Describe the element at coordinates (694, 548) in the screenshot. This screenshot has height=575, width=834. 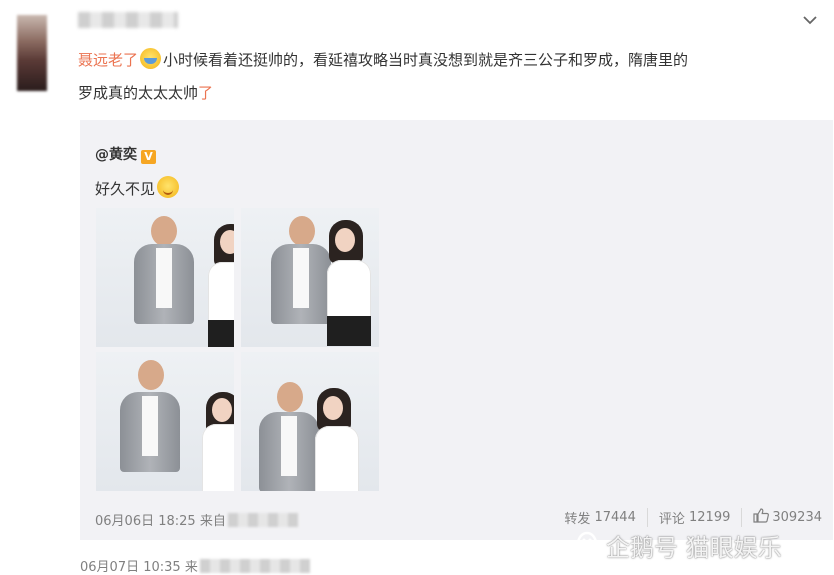
I see `watermark-text: 企鹅号 猫眼娱乐` at that location.